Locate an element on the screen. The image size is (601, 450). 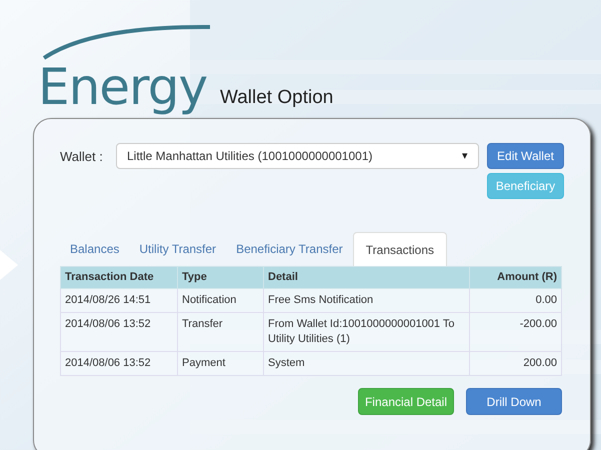
wallet-select: Little Manhattan Utilities (1001000000001001) ▾ is located at coordinates (297, 156).